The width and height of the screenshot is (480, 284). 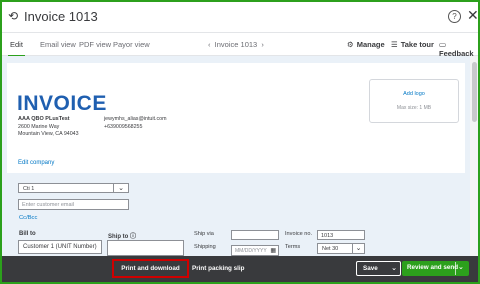 What do you see at coordinates (27, 234) in the screenshot?
I see `bill-to-label: Bill to` at bounding box center [27, 234].